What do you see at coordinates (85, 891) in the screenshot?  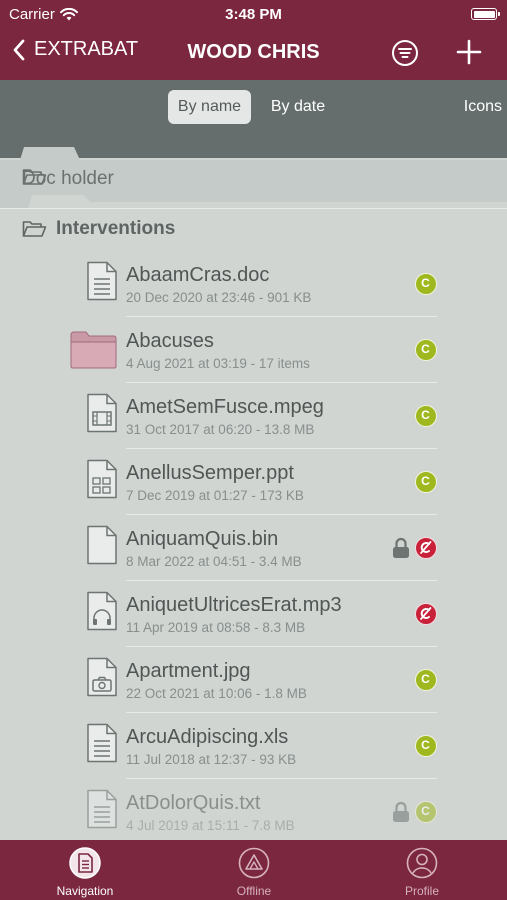 I see `tab-navigation-label: Navigation` at bounding box center [85, 891].